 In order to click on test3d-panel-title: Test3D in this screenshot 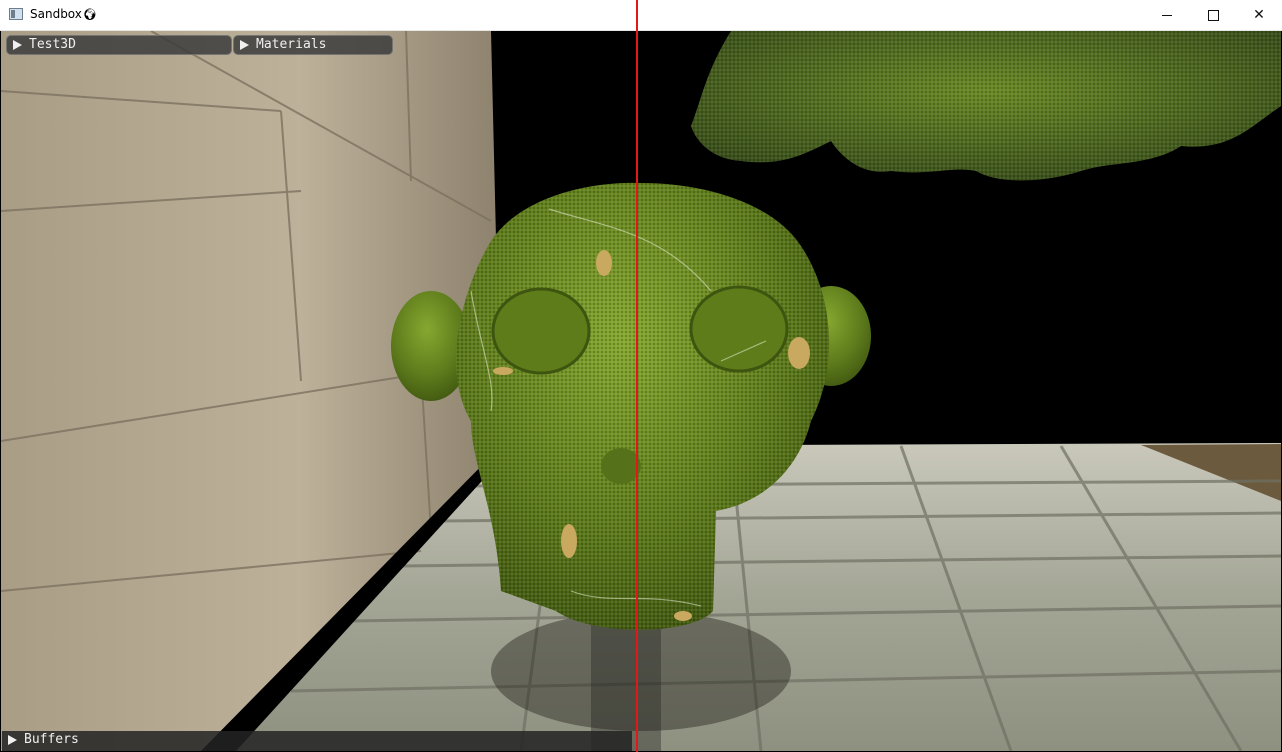, I will do `click(52, 44)`.